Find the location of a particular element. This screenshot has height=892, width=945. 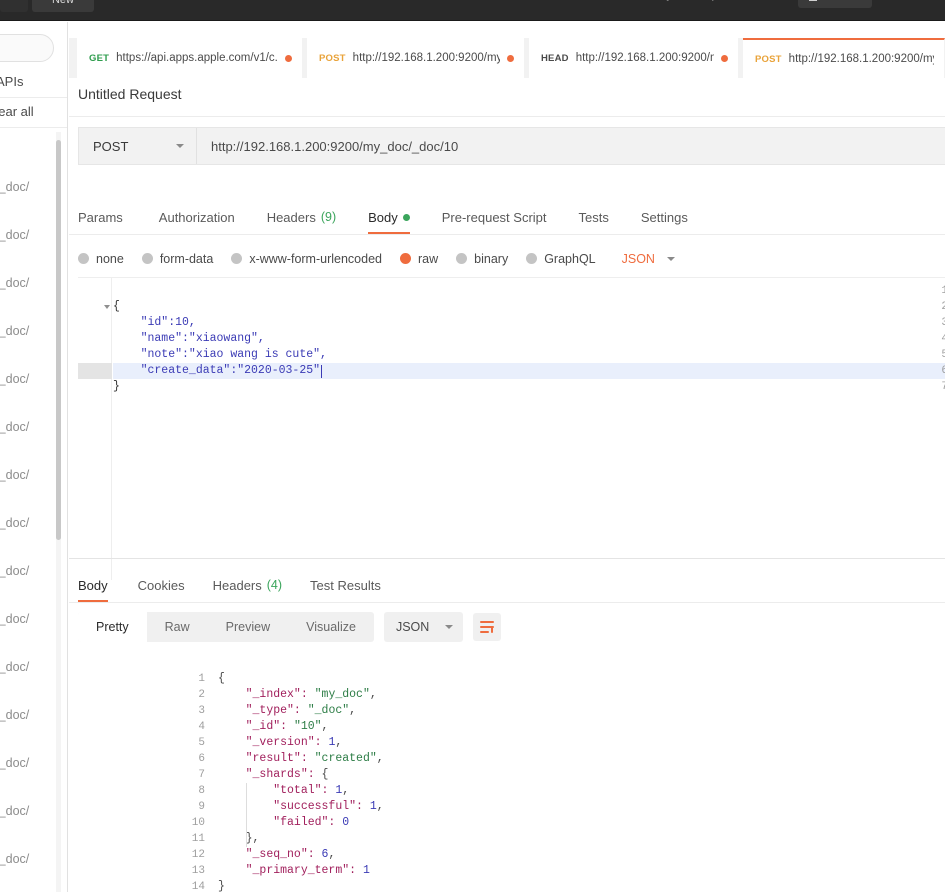

body-type-graphql: GraphQL is located at coordinates (561, 259).